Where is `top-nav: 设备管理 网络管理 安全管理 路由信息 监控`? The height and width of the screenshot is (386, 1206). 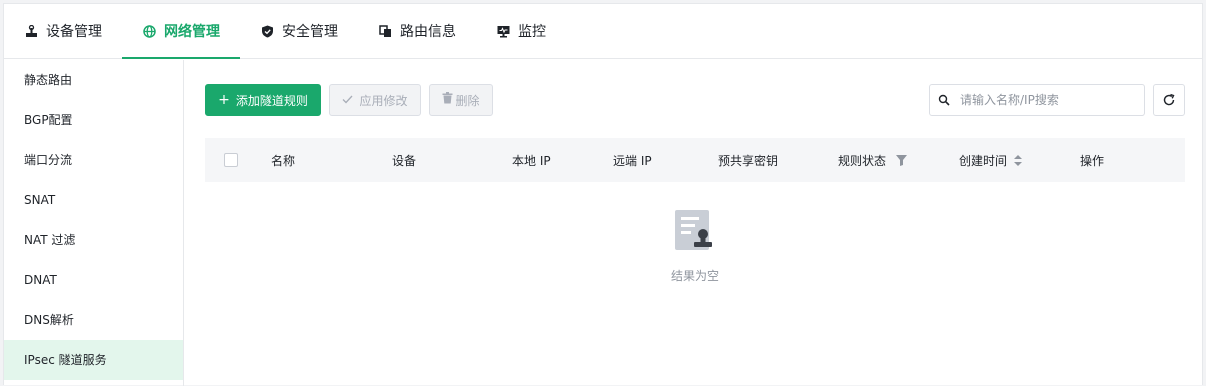
top-nav: 设备管理 网络管理 安全管理 路由信息 监控 is located at coordinates (603, 31).